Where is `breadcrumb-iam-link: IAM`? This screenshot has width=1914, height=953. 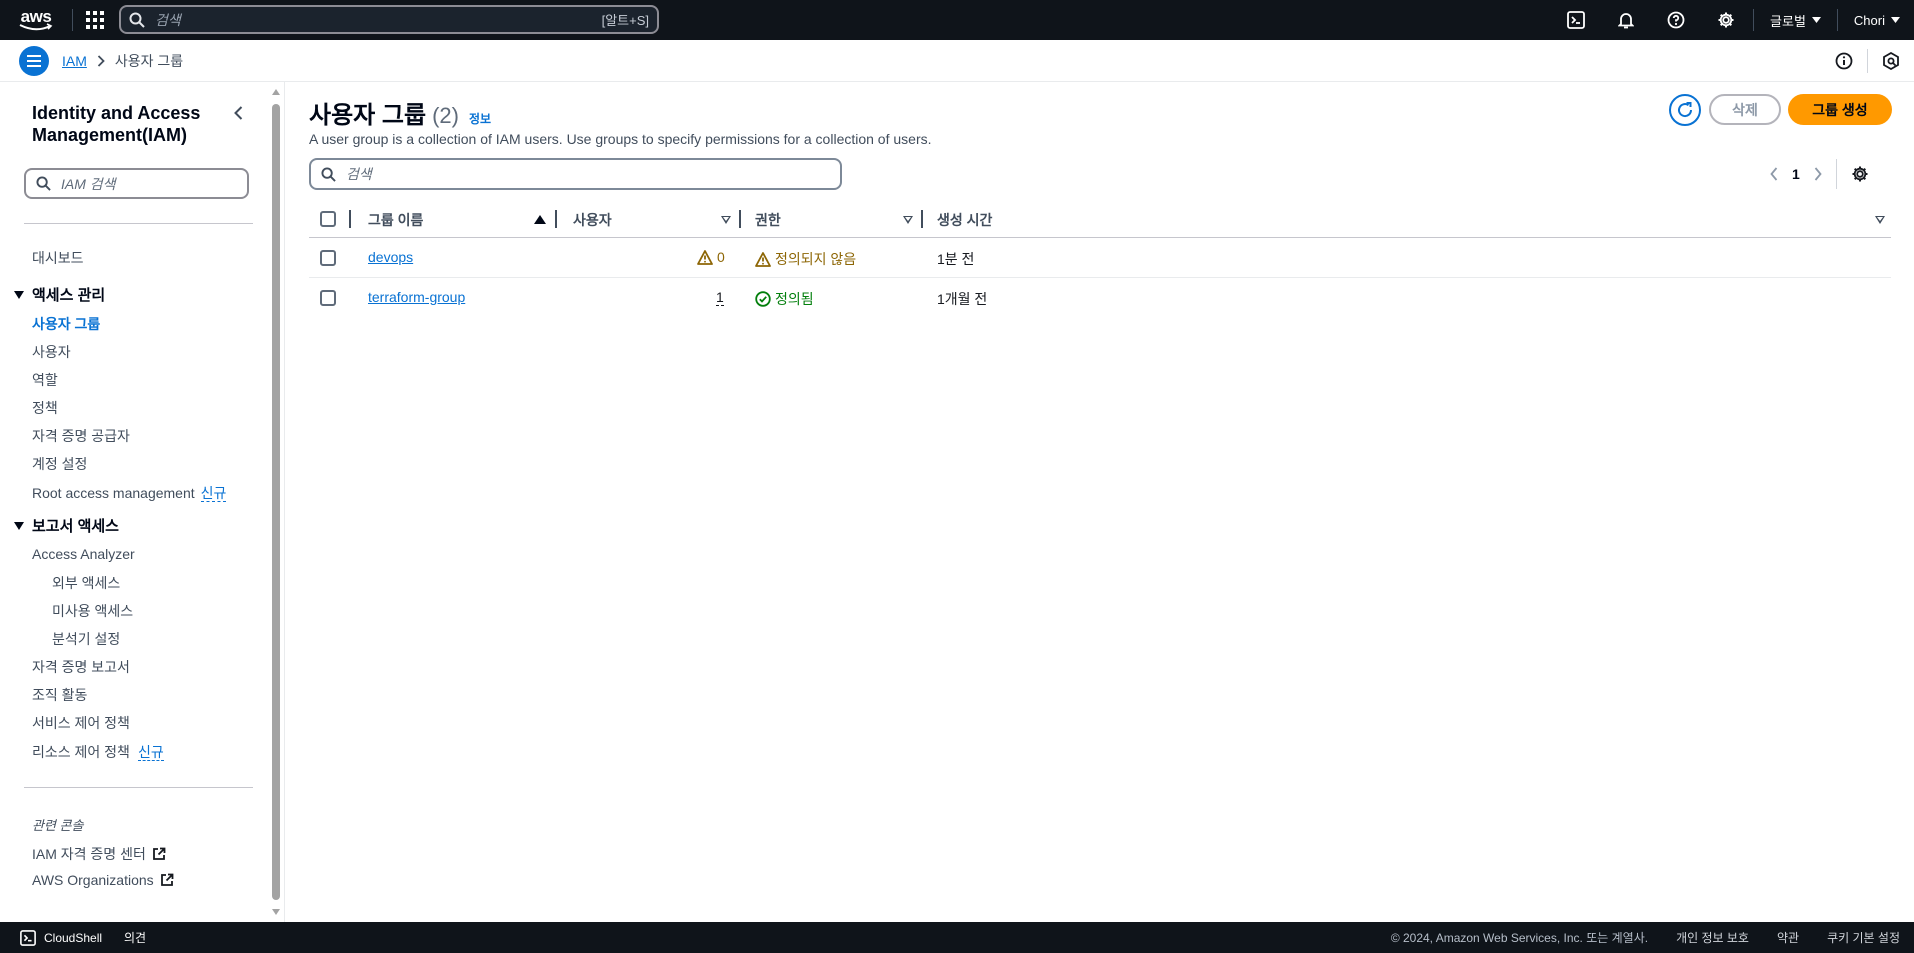 breadcrumb-iam-link: IAM is located at coordinates (74, 61).